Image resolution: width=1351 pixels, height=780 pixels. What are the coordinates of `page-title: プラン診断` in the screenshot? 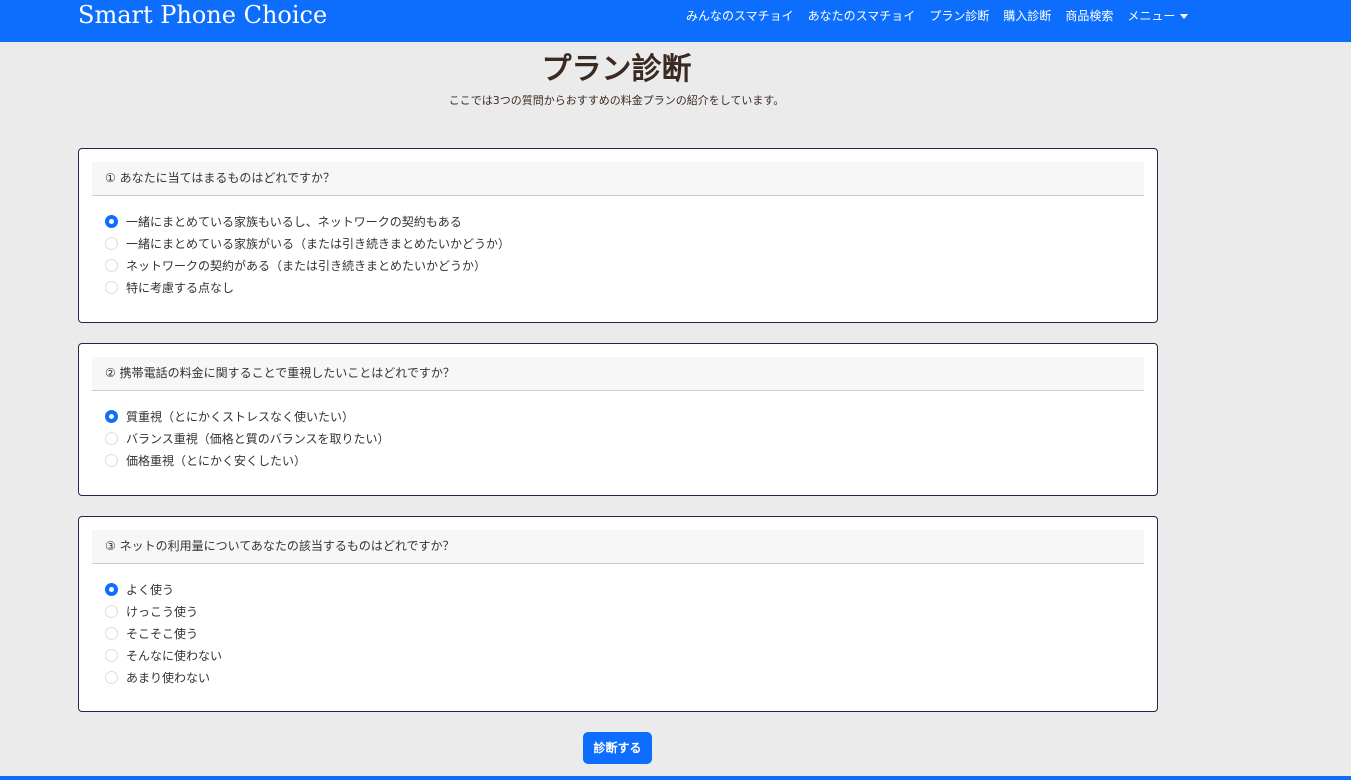 It's located at (616, 69).